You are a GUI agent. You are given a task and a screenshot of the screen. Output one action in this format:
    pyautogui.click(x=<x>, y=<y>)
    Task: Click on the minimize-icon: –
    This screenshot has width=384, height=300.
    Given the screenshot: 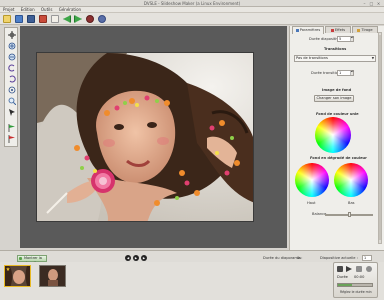 What is the action you would take?
    pyautogui.click(x=364, y=3)
    